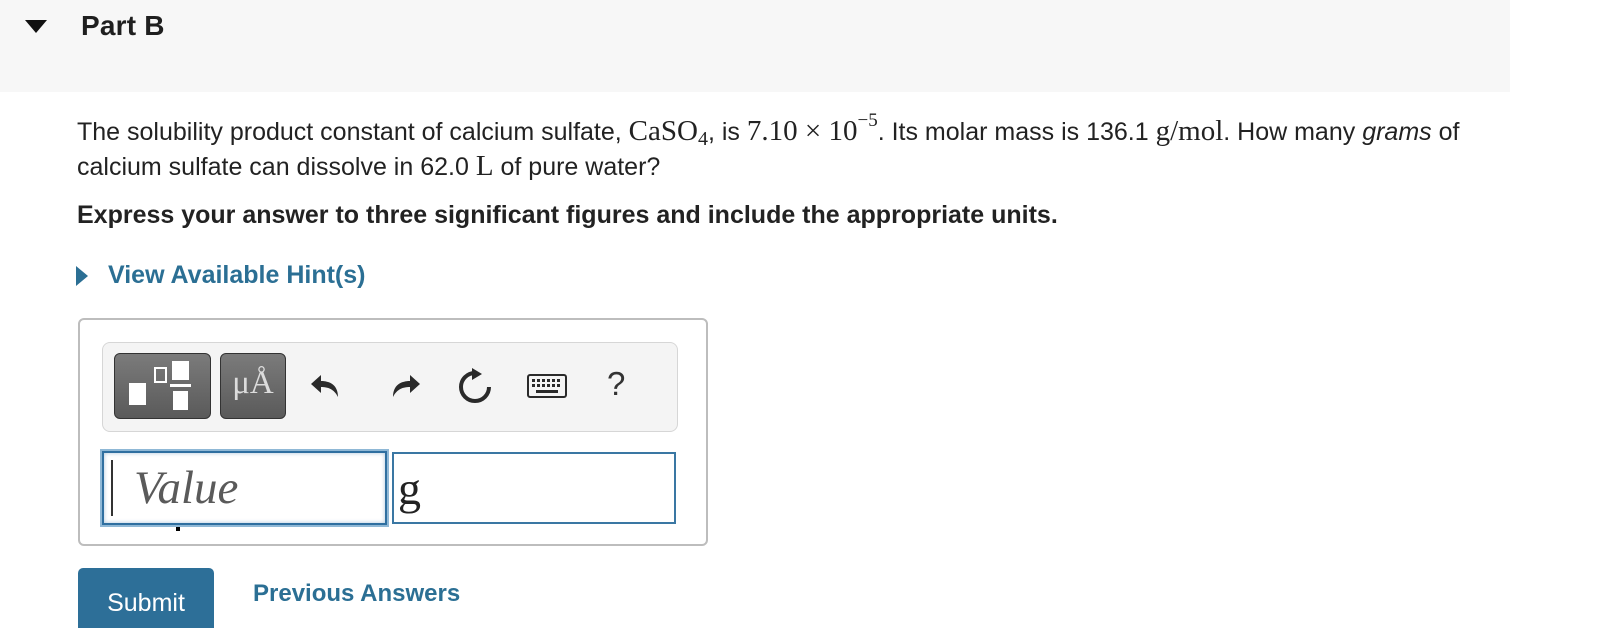  I want to click on formula: CaSO4, so click(668, 132).